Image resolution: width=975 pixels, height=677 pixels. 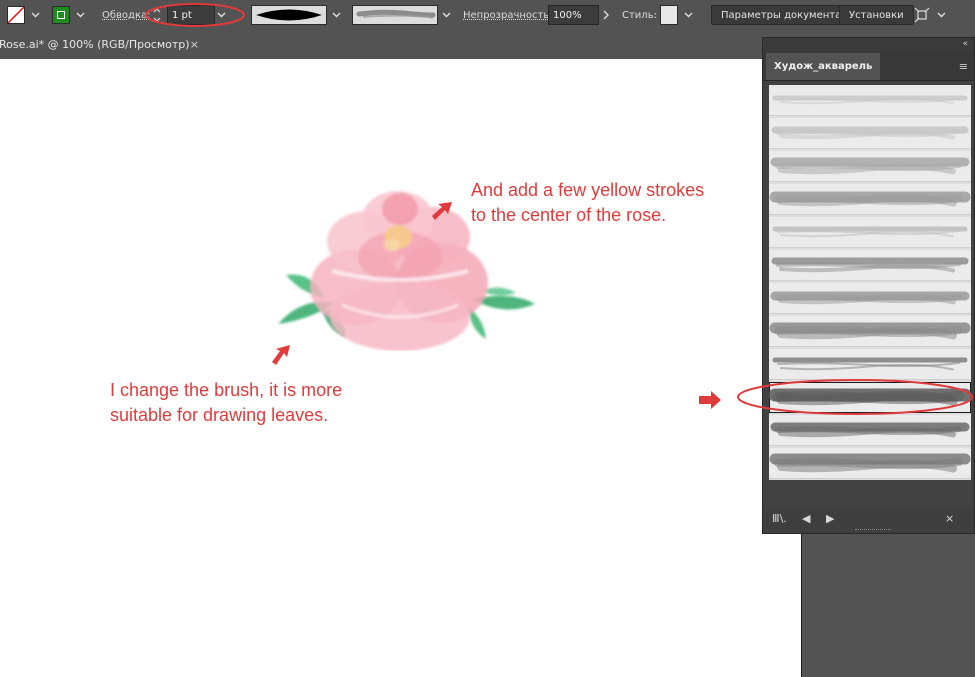 What do you see at coordinates (508, 15) in the screenshot?
I see `opacity-label: Непрозрачность:` at bounding box center [508, 15].